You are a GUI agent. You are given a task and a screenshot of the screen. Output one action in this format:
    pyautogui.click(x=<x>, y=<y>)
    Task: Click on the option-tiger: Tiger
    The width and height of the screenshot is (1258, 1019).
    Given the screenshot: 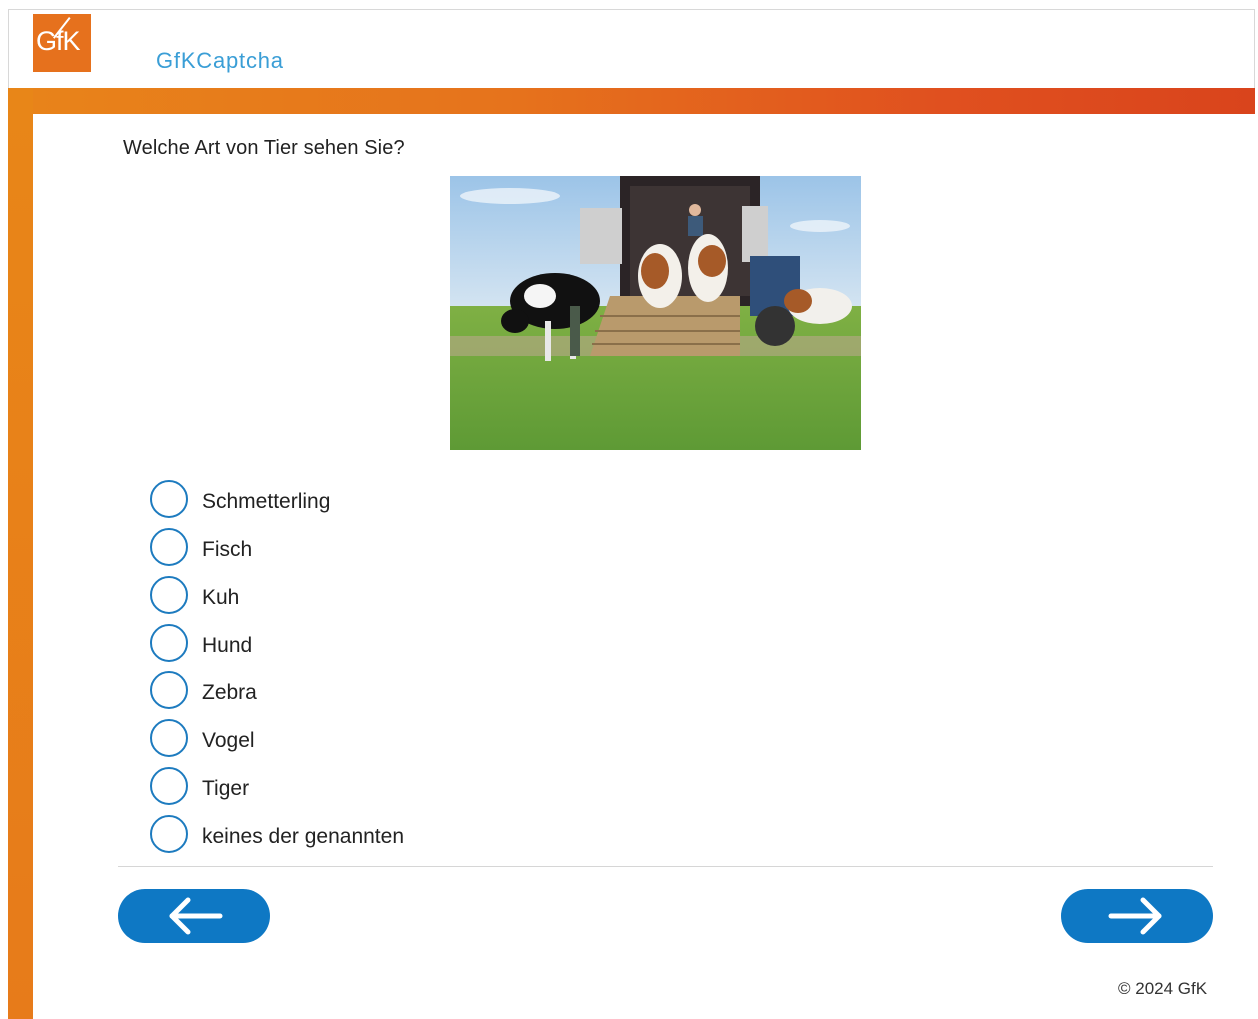 What is the action you would take?
    pyautogui.click(x=350, y=788)
    